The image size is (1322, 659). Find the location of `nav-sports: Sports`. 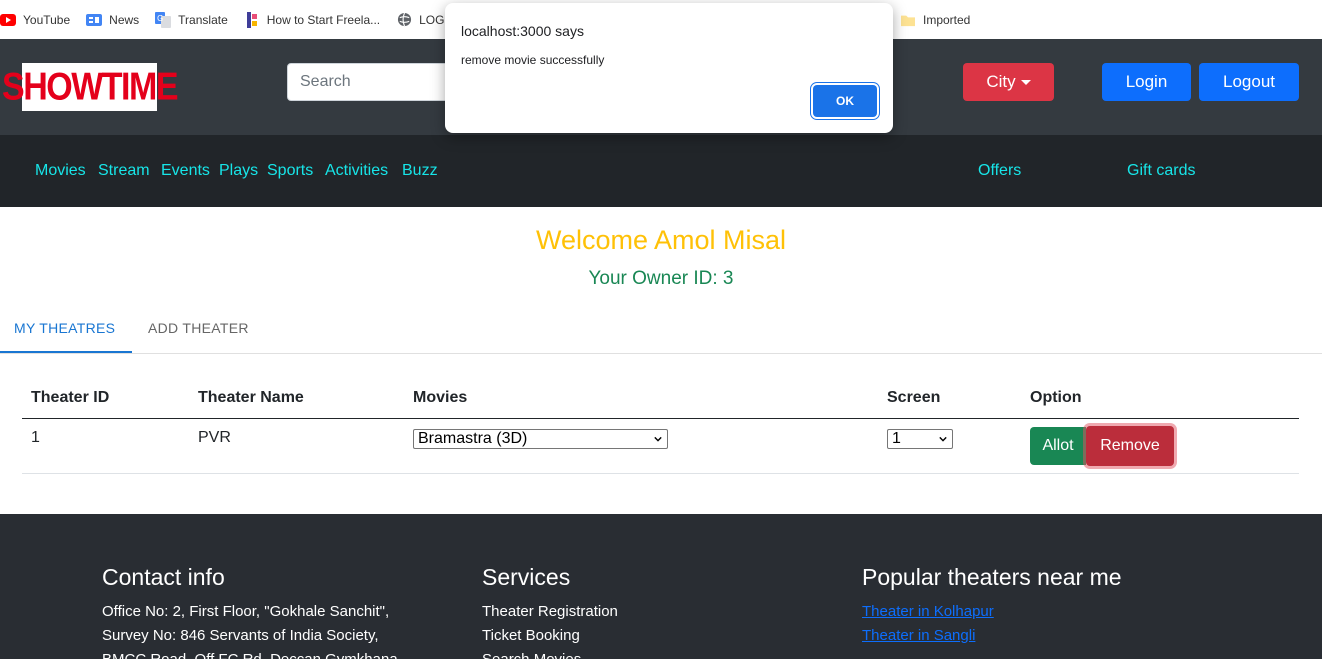

nav-sports: Sports is located at coordinates (290, 171).